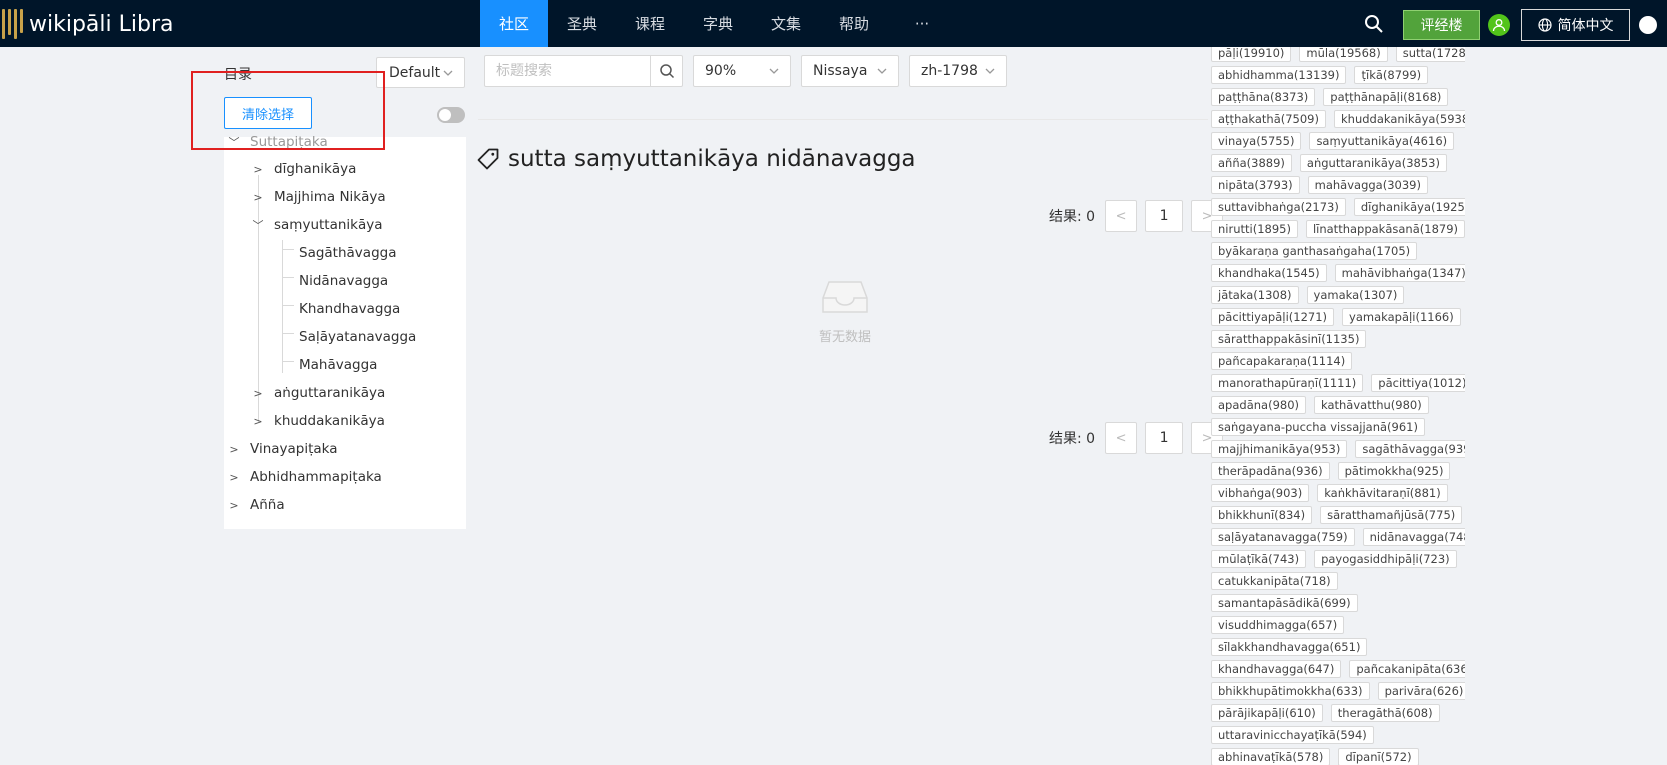  What do you see at coordinates (1441, 25) in the screenshot?
I see `jingjing-button: 评经楼` at bounding box center [1441, 25].